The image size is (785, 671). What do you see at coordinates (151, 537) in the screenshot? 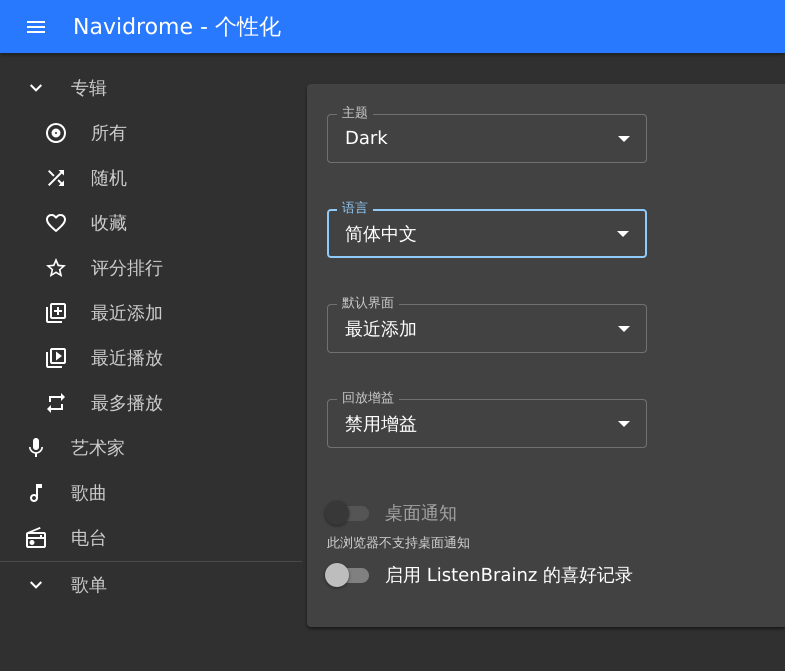
I see `sidebar-item: 电台` at bounding box center [151, 537].